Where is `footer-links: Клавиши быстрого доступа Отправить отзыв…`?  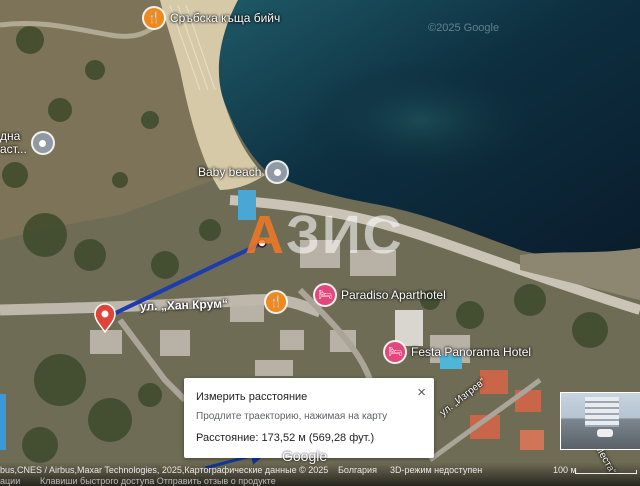
footer-links: Клавиши быстрого доступа Отправить отзыв… is located at coordinates (158, 481).